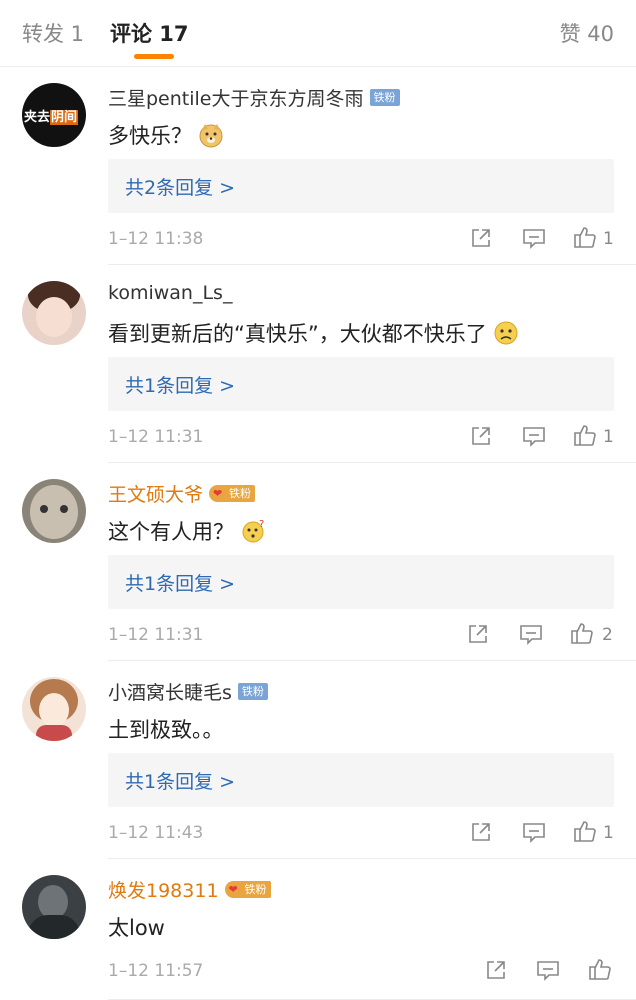 This screenshot has height=1000, width=636. Describe the element at coordinates (156, 495) in the screenshot. I see `username-text: 王文硕大爷` at that location.